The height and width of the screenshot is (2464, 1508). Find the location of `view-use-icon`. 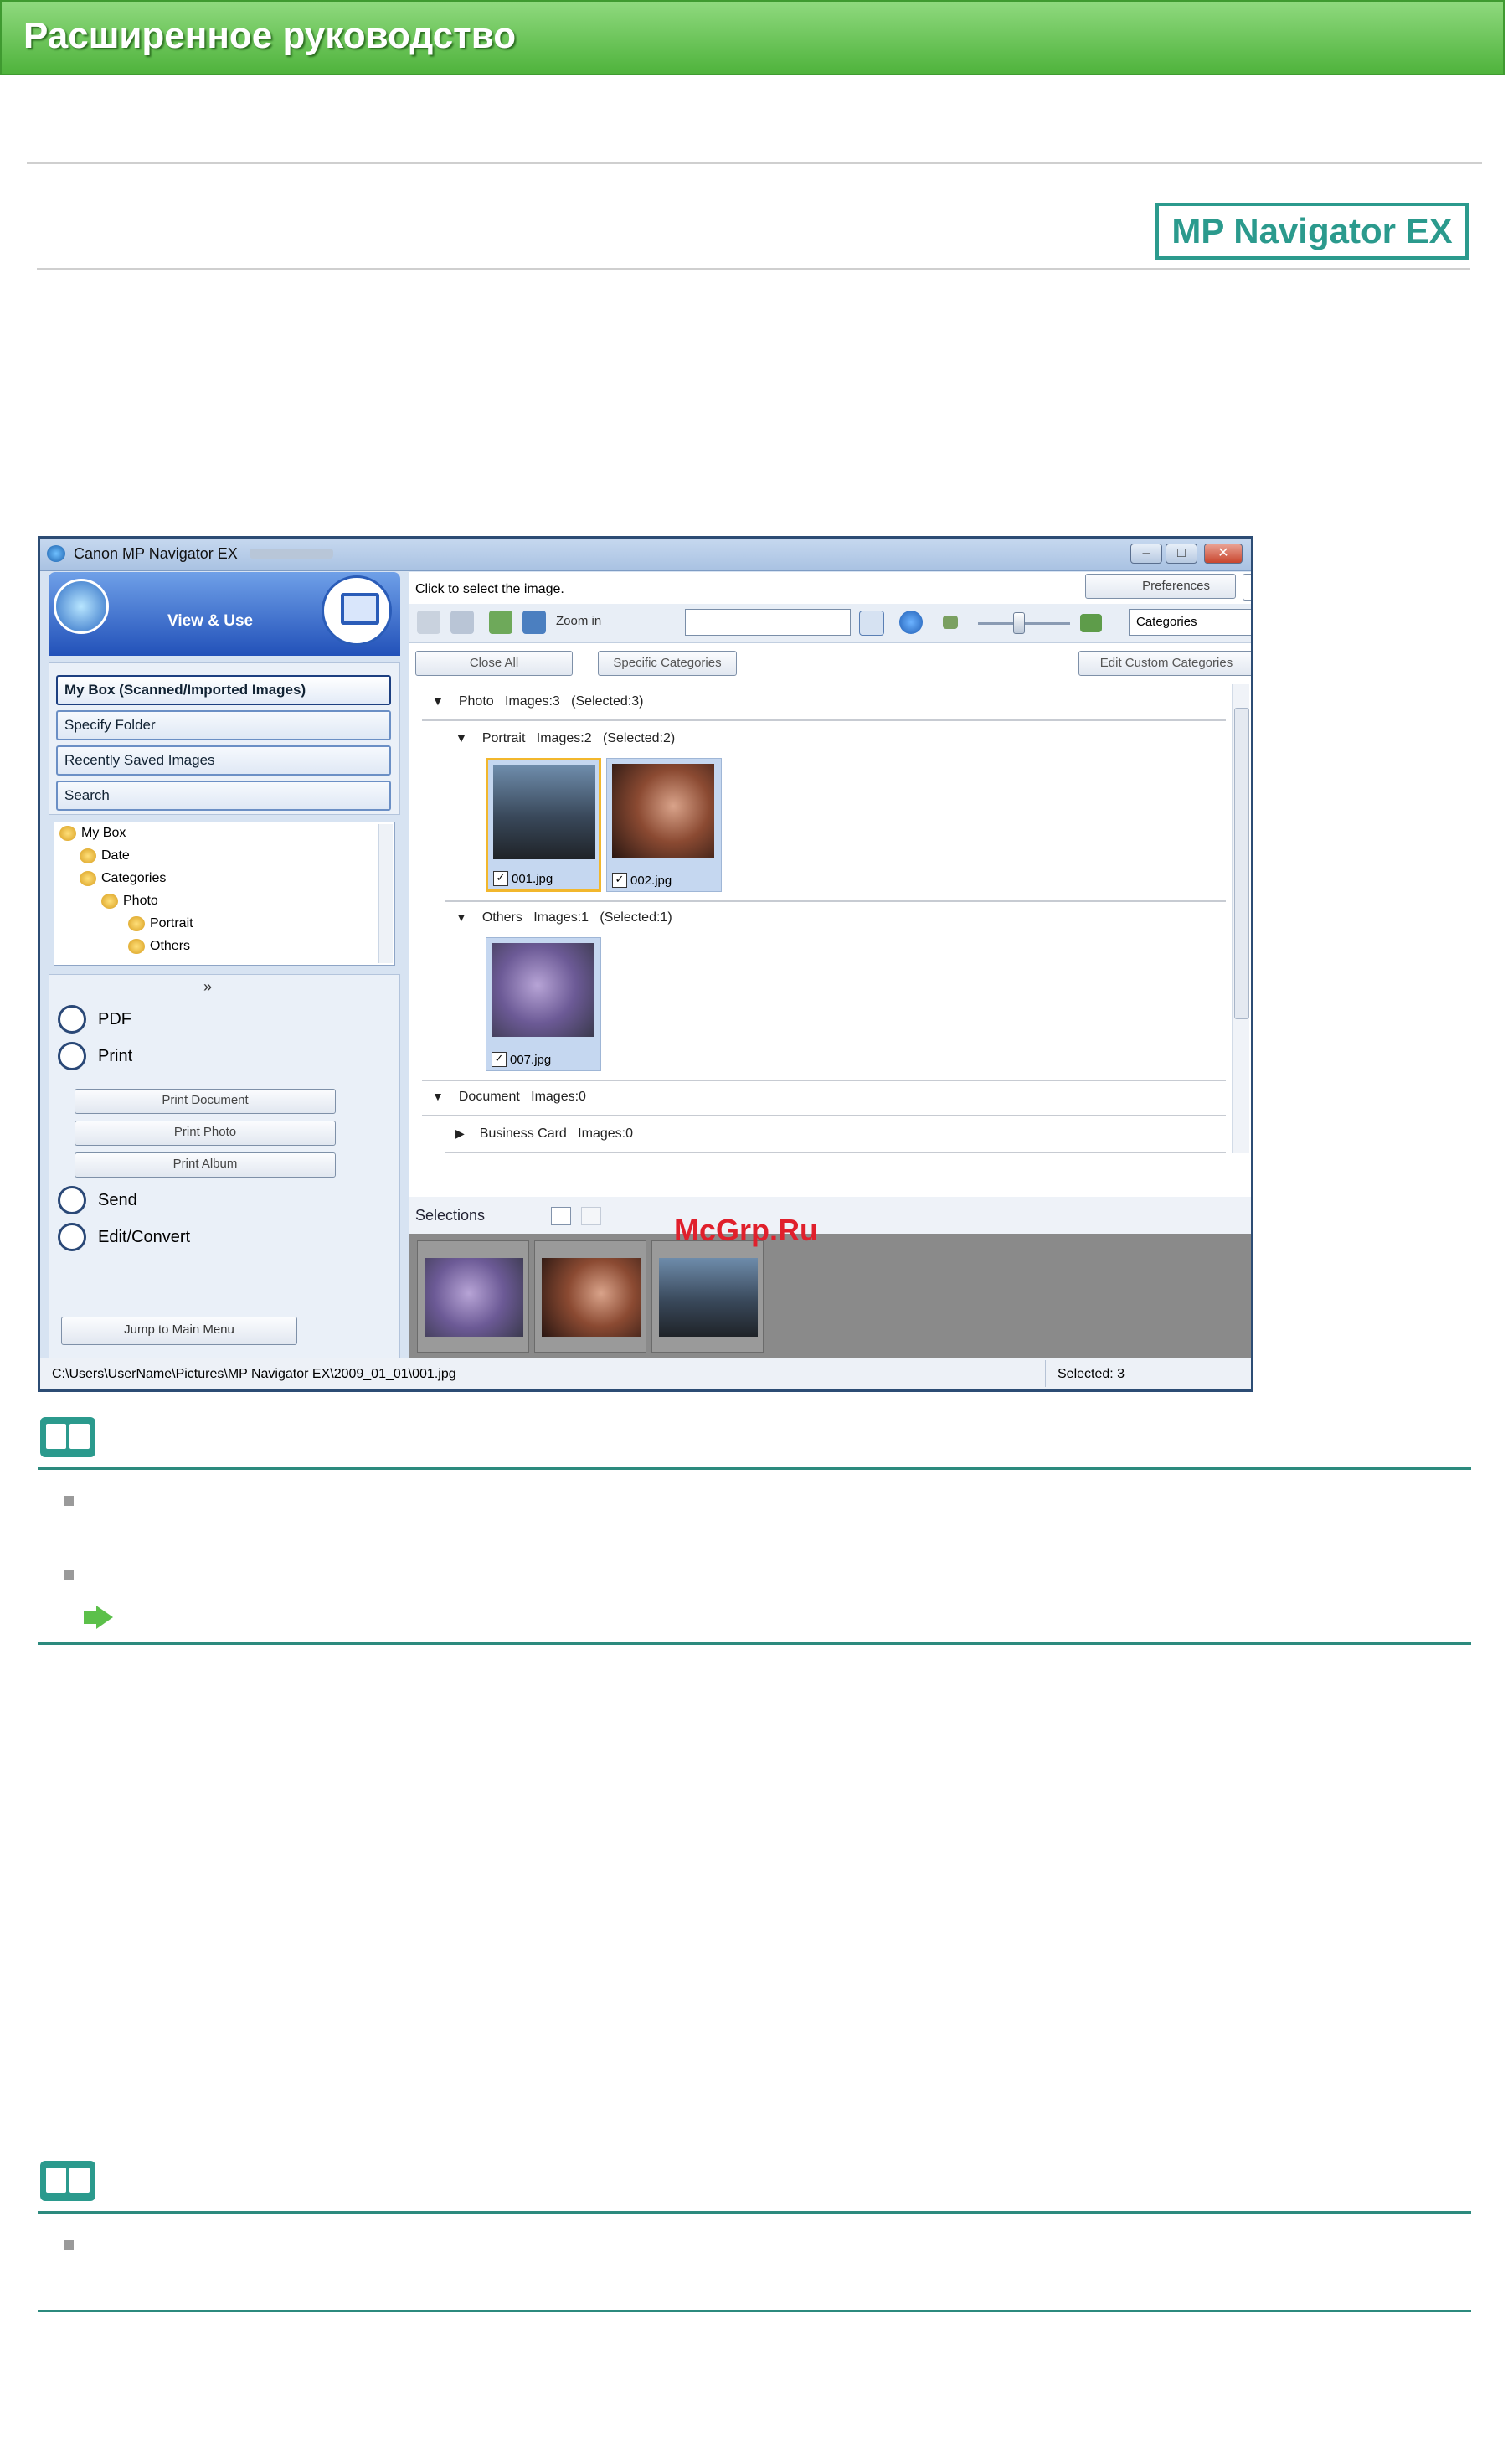

view-use-icon is located at coordinates (357, 610).